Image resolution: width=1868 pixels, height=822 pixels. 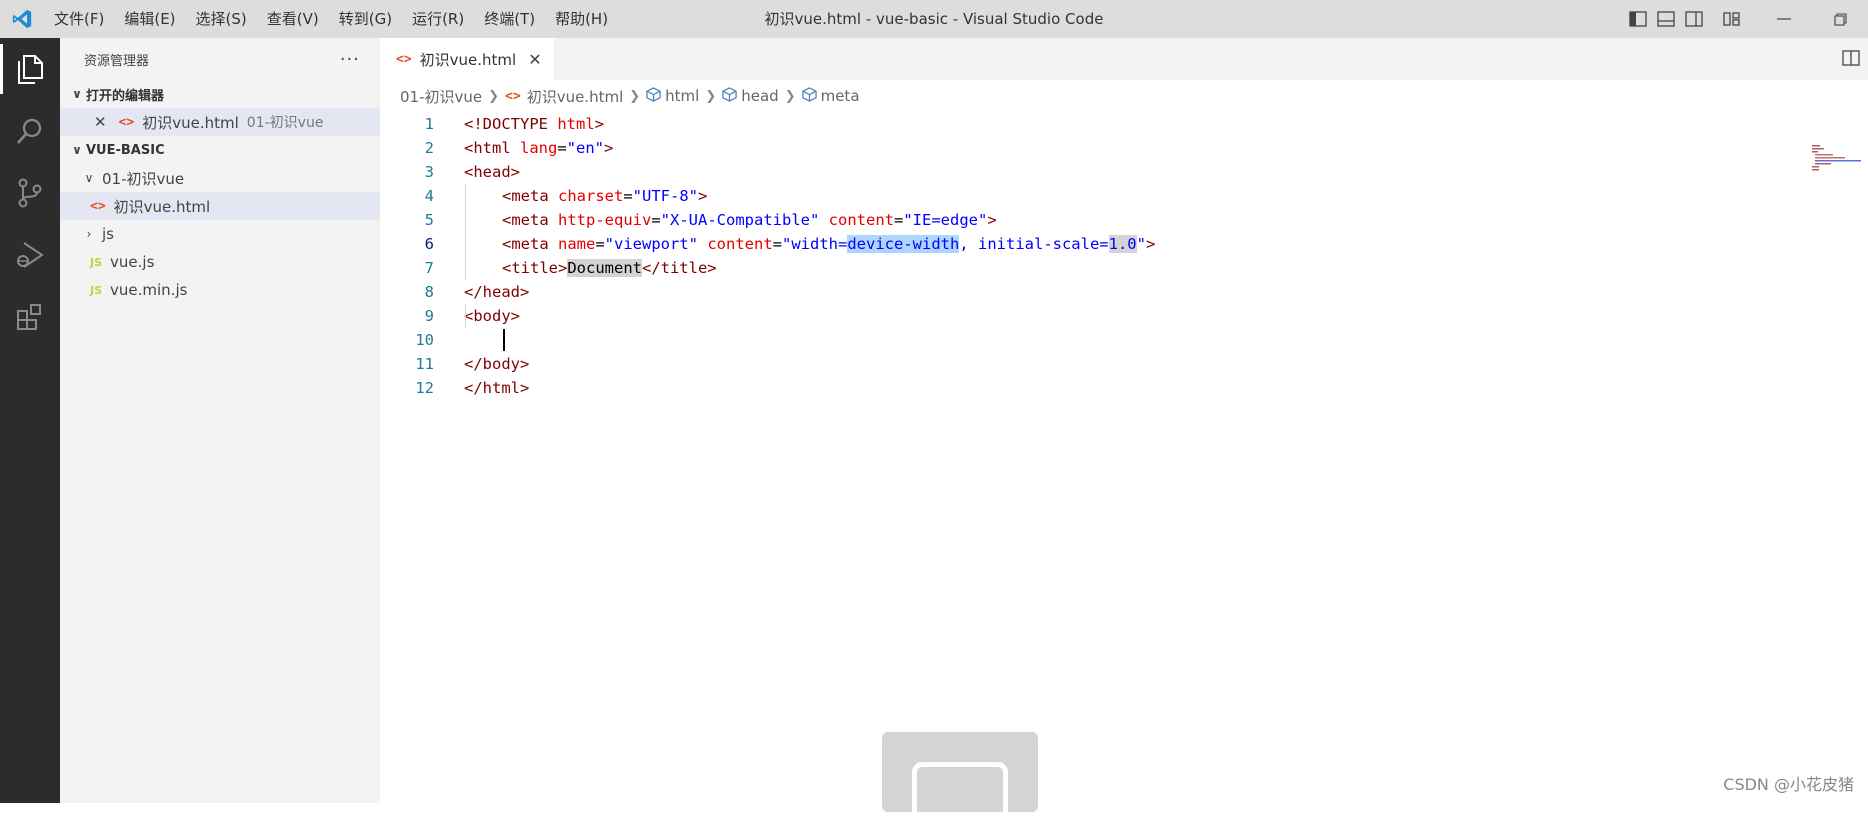 What do you see at coordinates (132, 262) in the screenshot?
I see `tree-file-label: vue.js` at bounding box center [132, 262].